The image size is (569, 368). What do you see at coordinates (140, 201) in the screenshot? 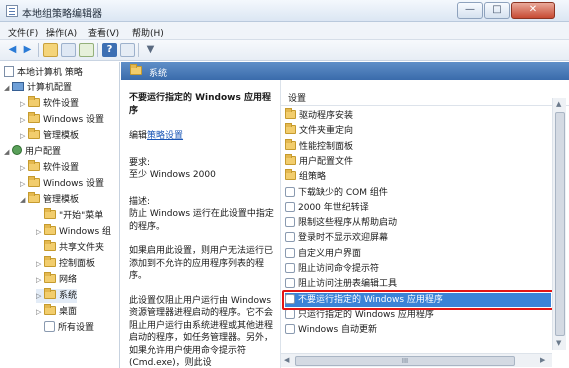
I see `description-label: 描述:` at bounding box center [140, 201].